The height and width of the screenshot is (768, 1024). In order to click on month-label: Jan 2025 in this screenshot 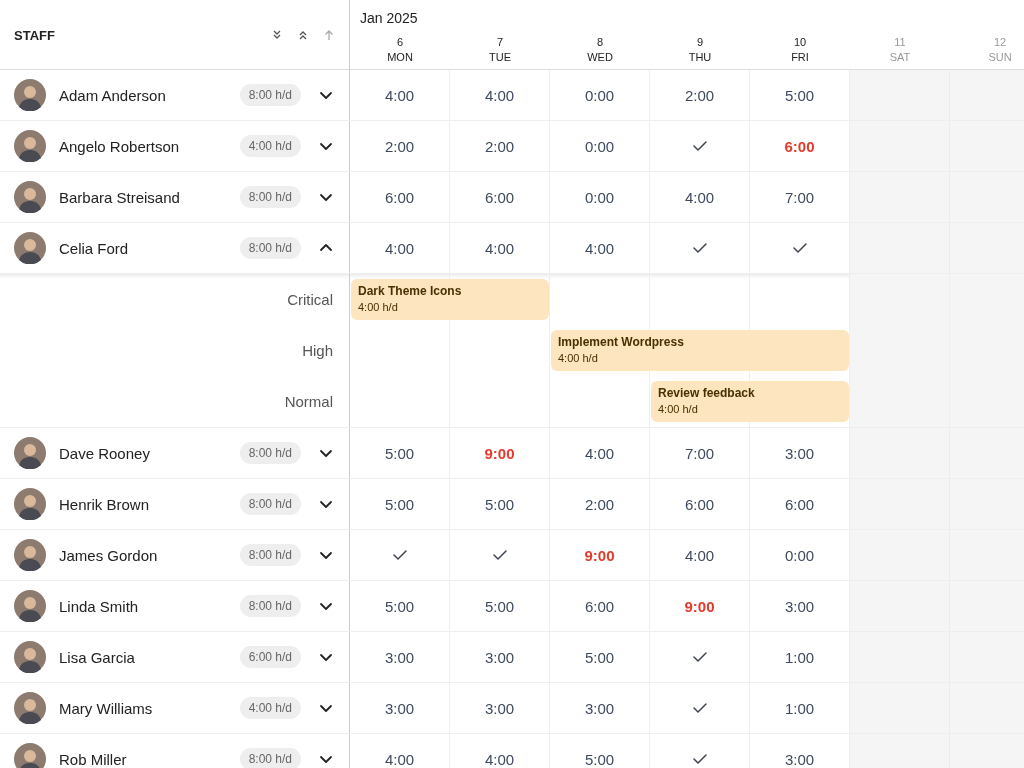, I will do `click(389, 18)`.